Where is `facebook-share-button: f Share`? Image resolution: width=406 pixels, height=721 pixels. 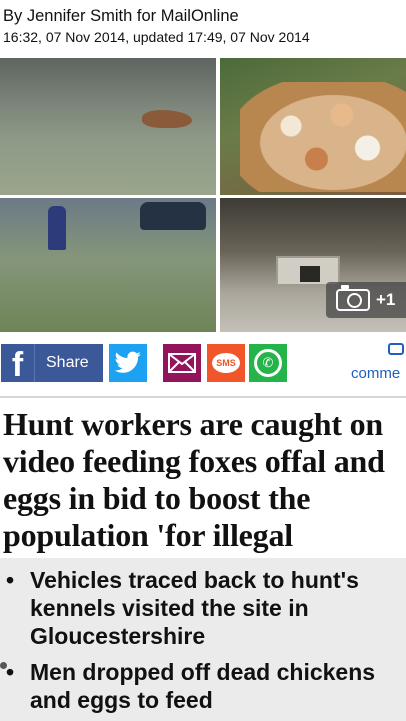 facebook-share-button: f Share is located at coordinates (52, 363).